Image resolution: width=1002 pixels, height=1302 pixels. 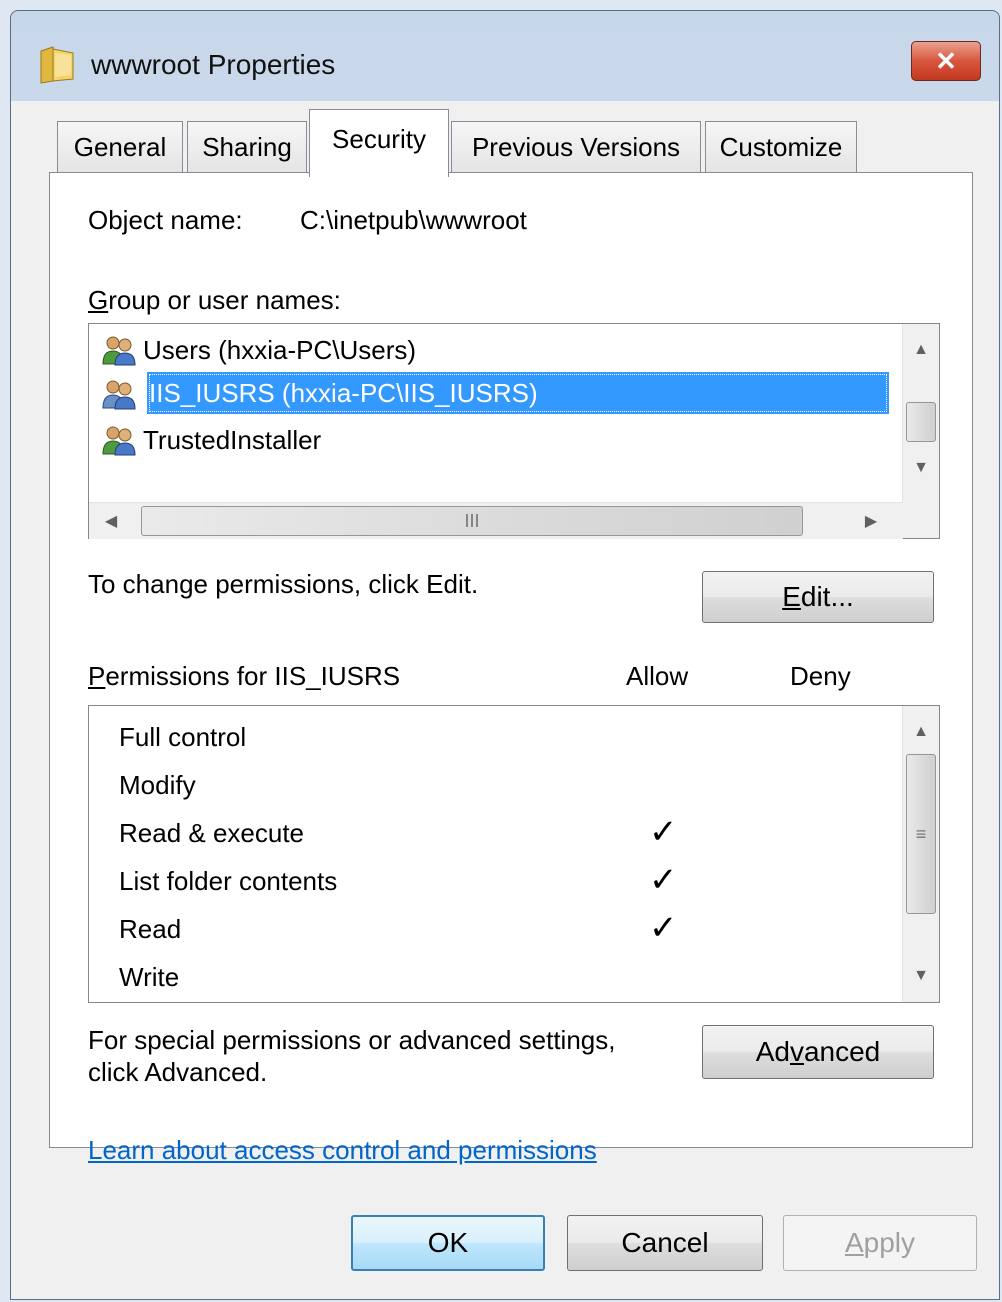 I want to click on ok-button: OK, so click(x=448, y=1243).